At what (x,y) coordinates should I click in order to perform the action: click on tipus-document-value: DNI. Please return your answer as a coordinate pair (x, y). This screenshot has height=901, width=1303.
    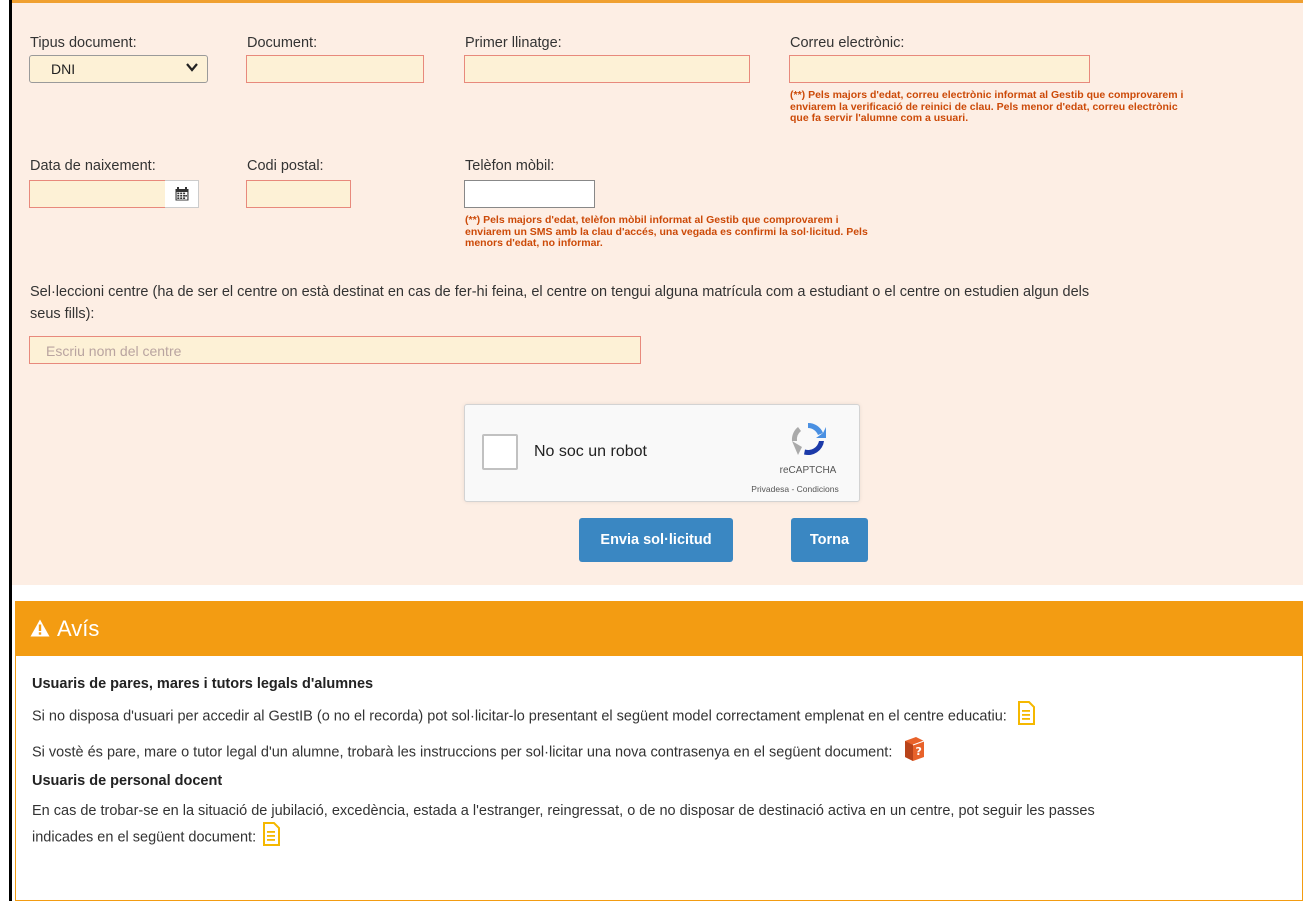
    Looking at the image, I should click on (63, 69).